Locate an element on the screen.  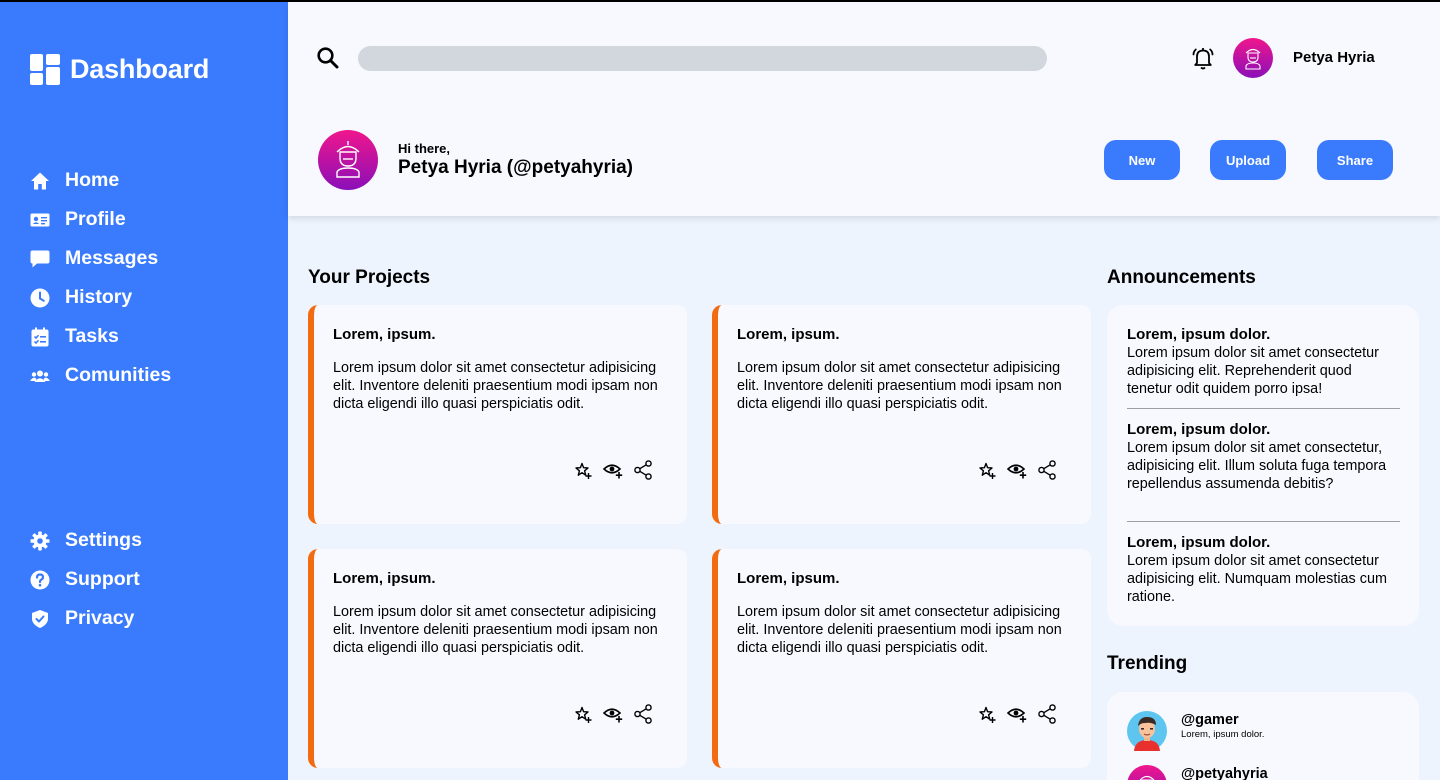
nav-item-messages: Messages is located at coordinates (100, 258).